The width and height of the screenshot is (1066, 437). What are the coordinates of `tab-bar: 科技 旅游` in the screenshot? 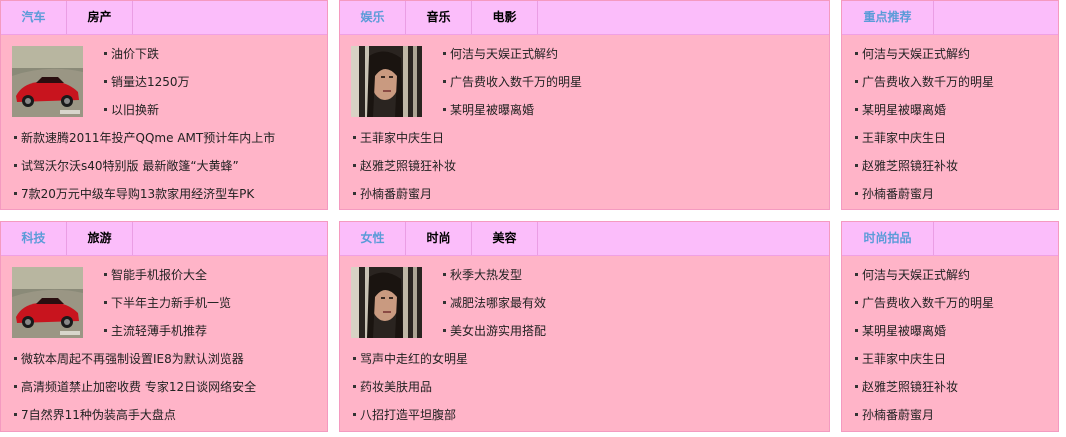 It's located at (164, 239).